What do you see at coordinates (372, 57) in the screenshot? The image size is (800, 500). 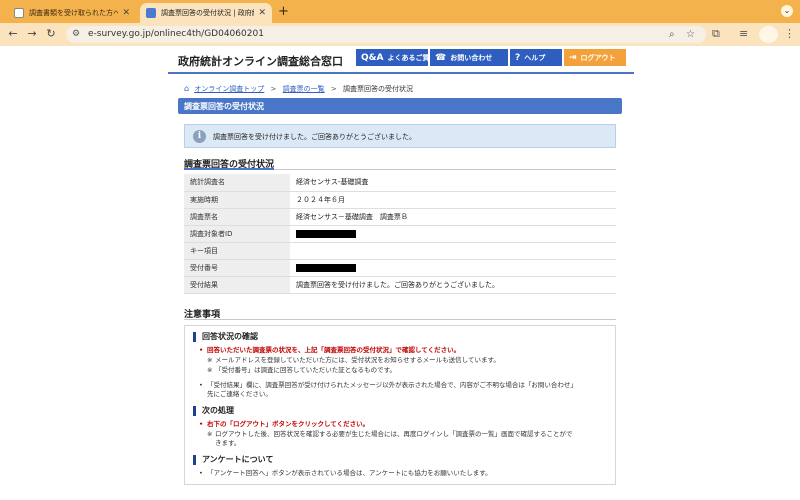 I see `qa-icon: Q&A` at bounding box center [372, 57].